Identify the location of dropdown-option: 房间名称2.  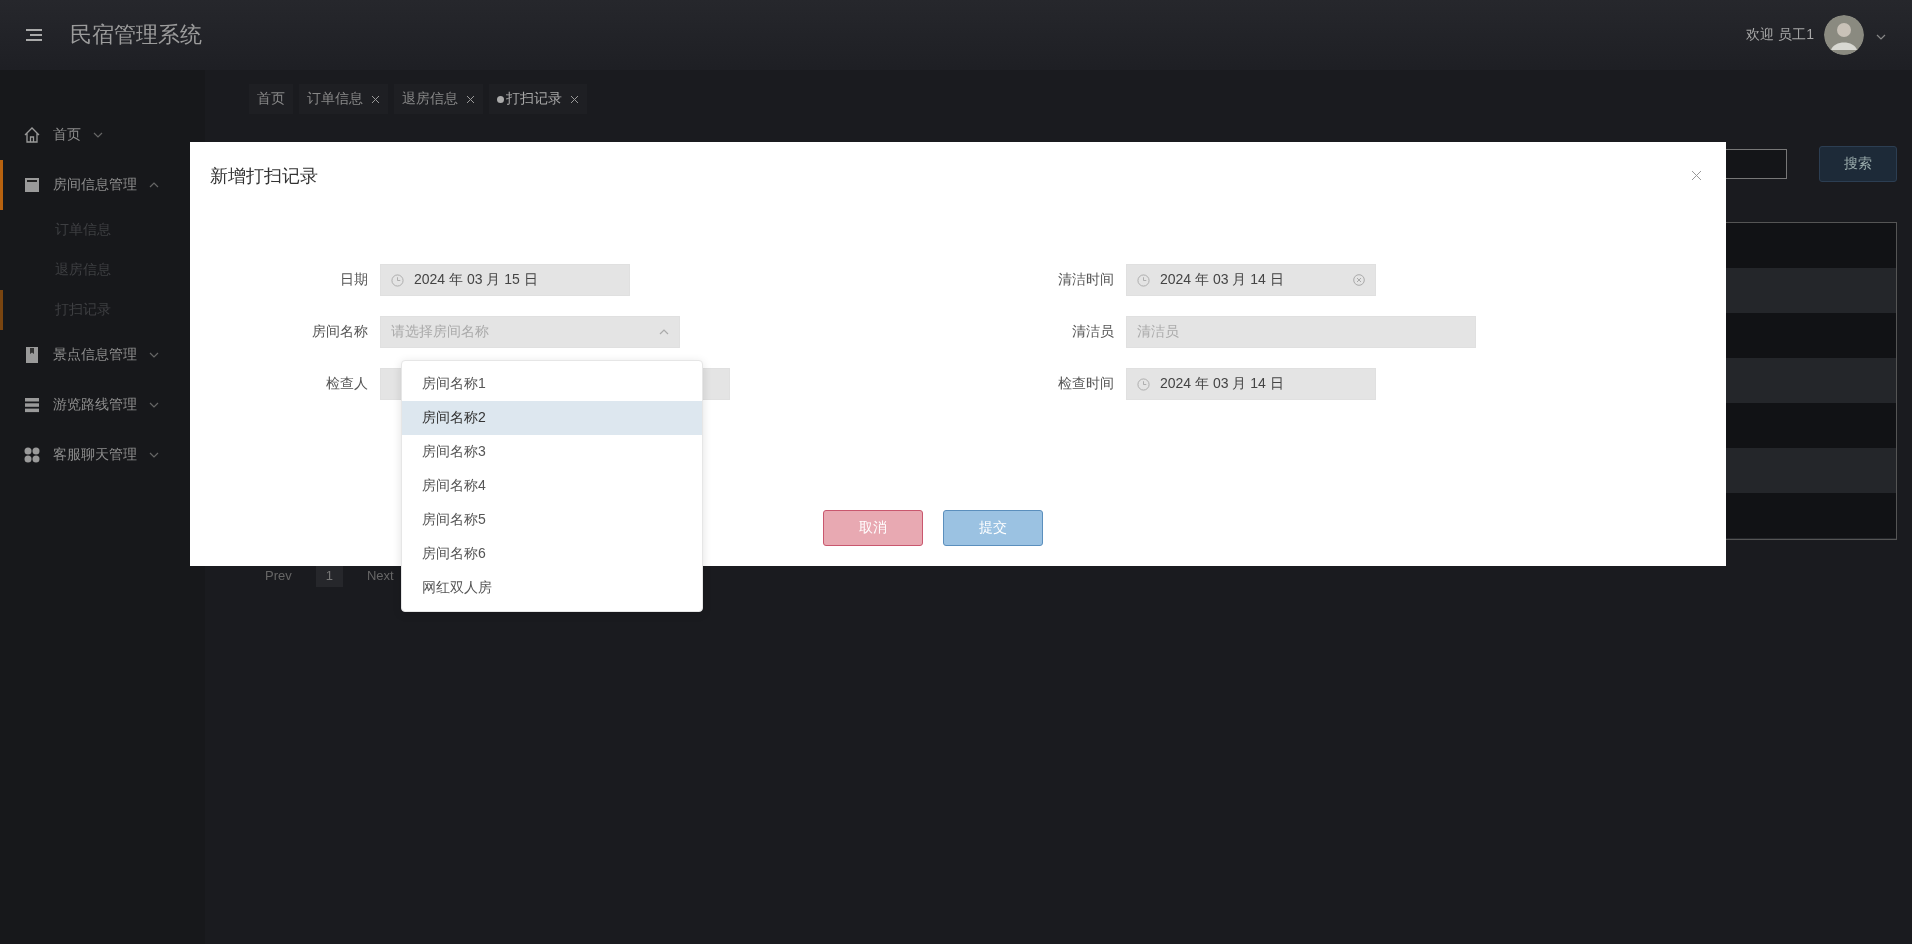
(552, 418).